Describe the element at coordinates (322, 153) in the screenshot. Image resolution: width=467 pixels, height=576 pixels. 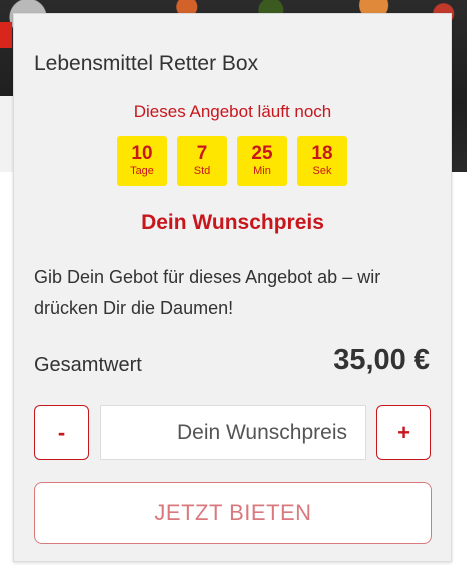
I see `countdown-value: 18` at that location.